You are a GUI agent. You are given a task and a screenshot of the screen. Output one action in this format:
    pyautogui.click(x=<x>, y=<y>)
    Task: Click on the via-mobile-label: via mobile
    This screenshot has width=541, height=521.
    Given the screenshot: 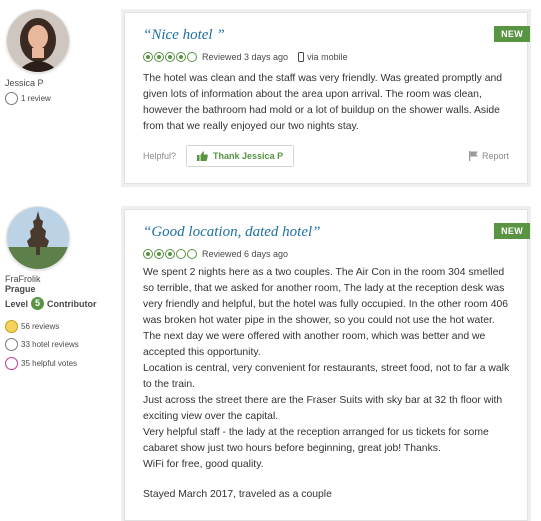 What is the action you would take?
    pyautogui.click(x=327, y=57)
    